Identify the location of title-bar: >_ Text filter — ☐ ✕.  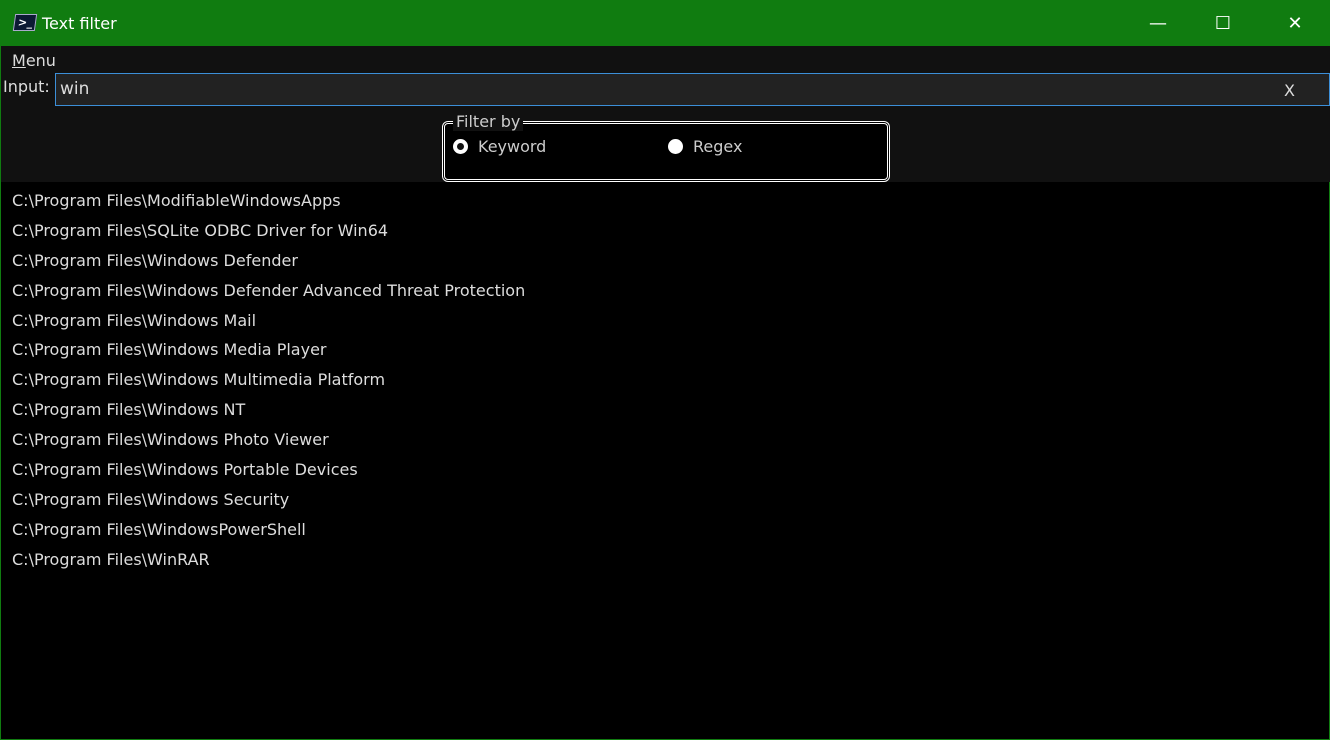
(665, 23).